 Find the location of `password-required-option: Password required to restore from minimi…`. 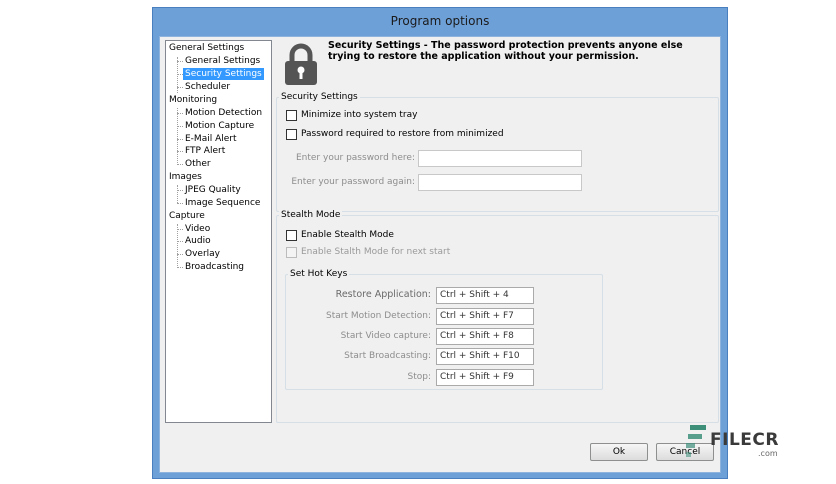

password-required-option: Password required to restore from minimi… is located at coordinates (395, 134).